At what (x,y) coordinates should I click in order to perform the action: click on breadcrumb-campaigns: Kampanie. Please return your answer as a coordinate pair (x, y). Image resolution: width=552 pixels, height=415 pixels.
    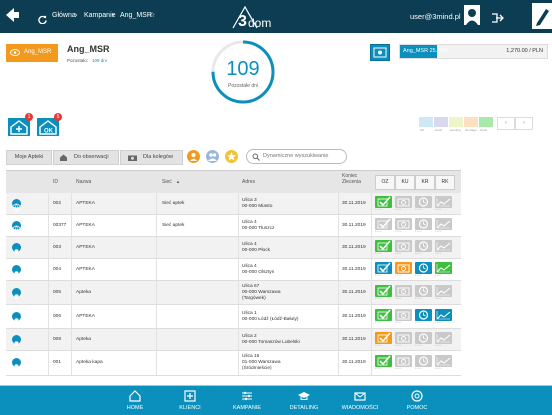
    Looking at the image, I should click on (100, 15).